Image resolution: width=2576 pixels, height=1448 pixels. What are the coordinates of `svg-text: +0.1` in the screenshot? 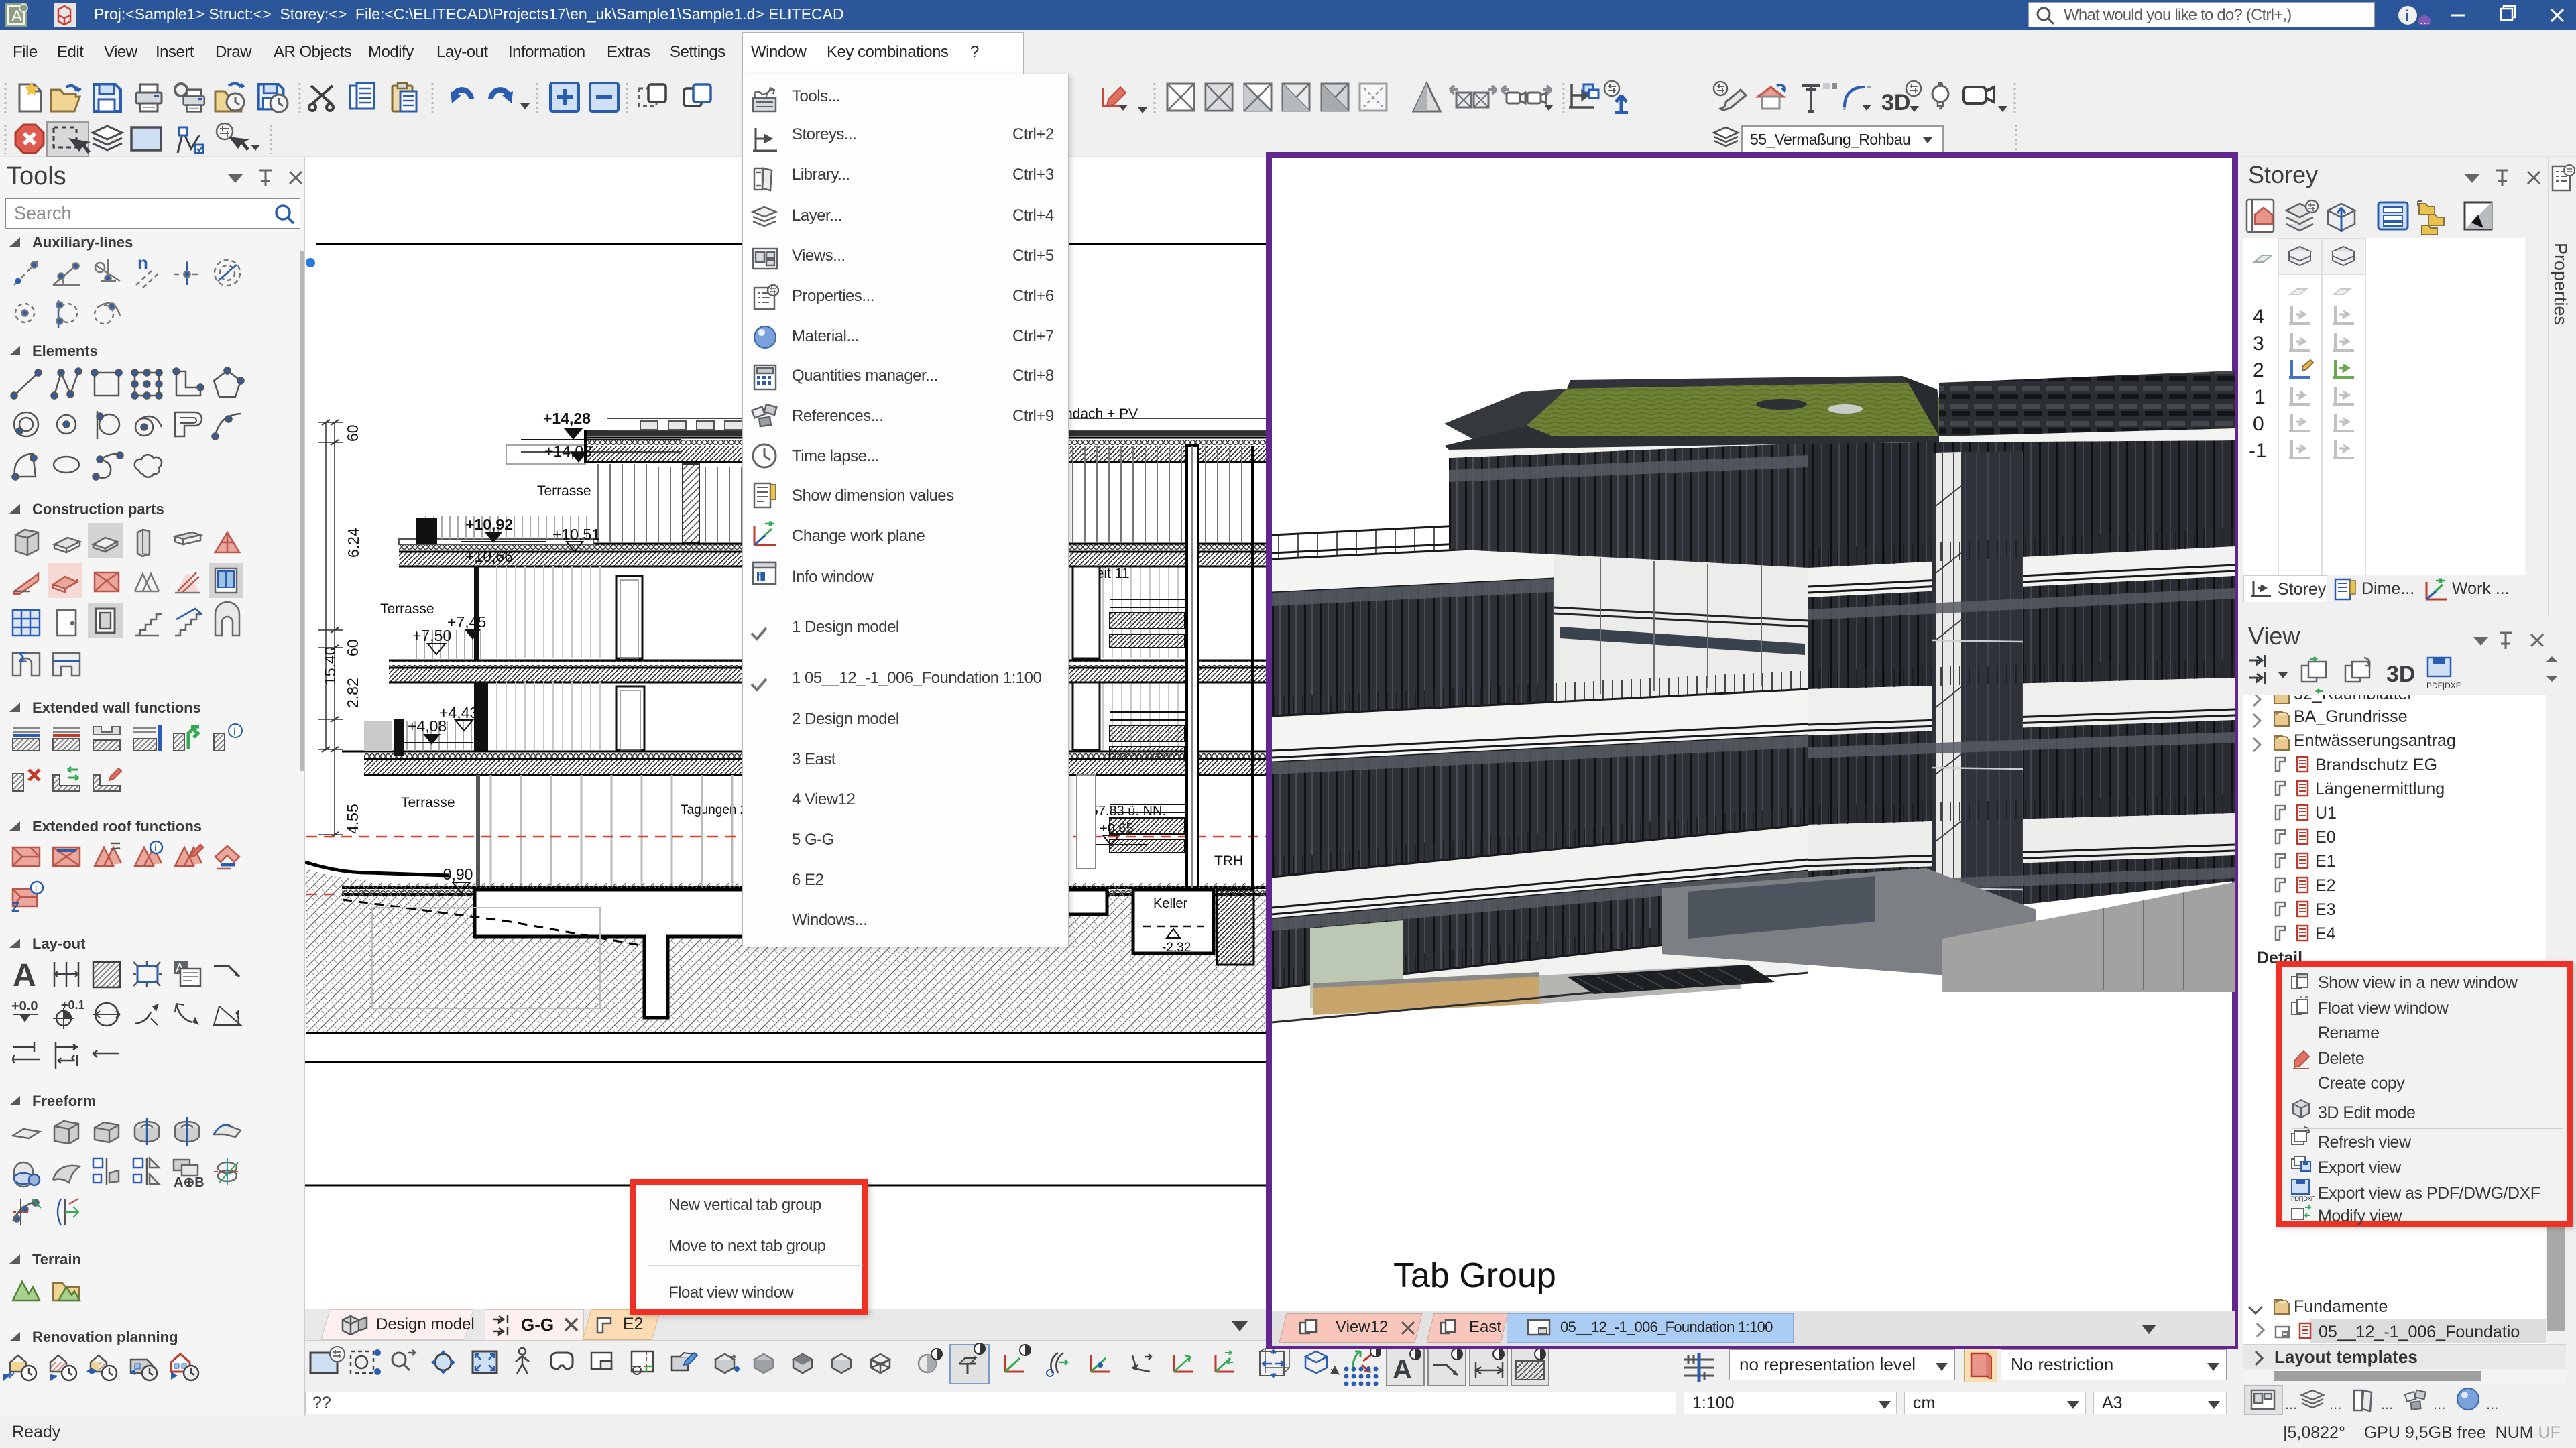 It's located at (73, 1005).